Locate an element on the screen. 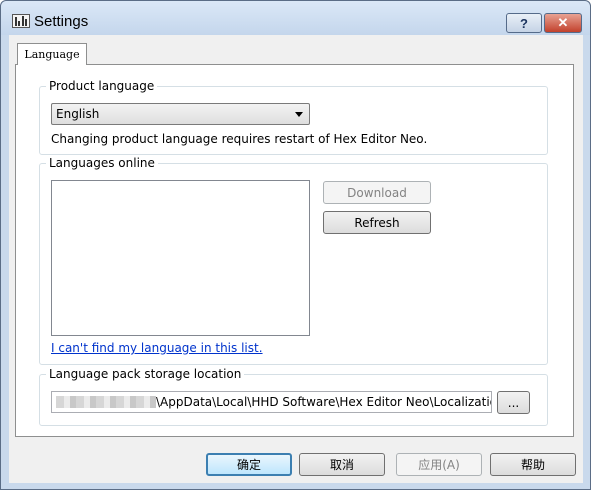 The height and width of the screenshot is (490, 591). help-label: 帮助 is located at coordinates (532, 465).